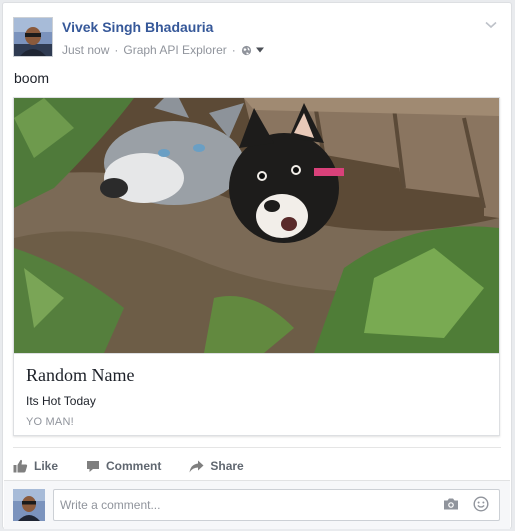 The width and height of the screenshot is (515, 531). What do you see at coordinates (61, 401) in the screenshot?
I see `attachment-description: Its Hot Today` at bounding box center [61, 401].